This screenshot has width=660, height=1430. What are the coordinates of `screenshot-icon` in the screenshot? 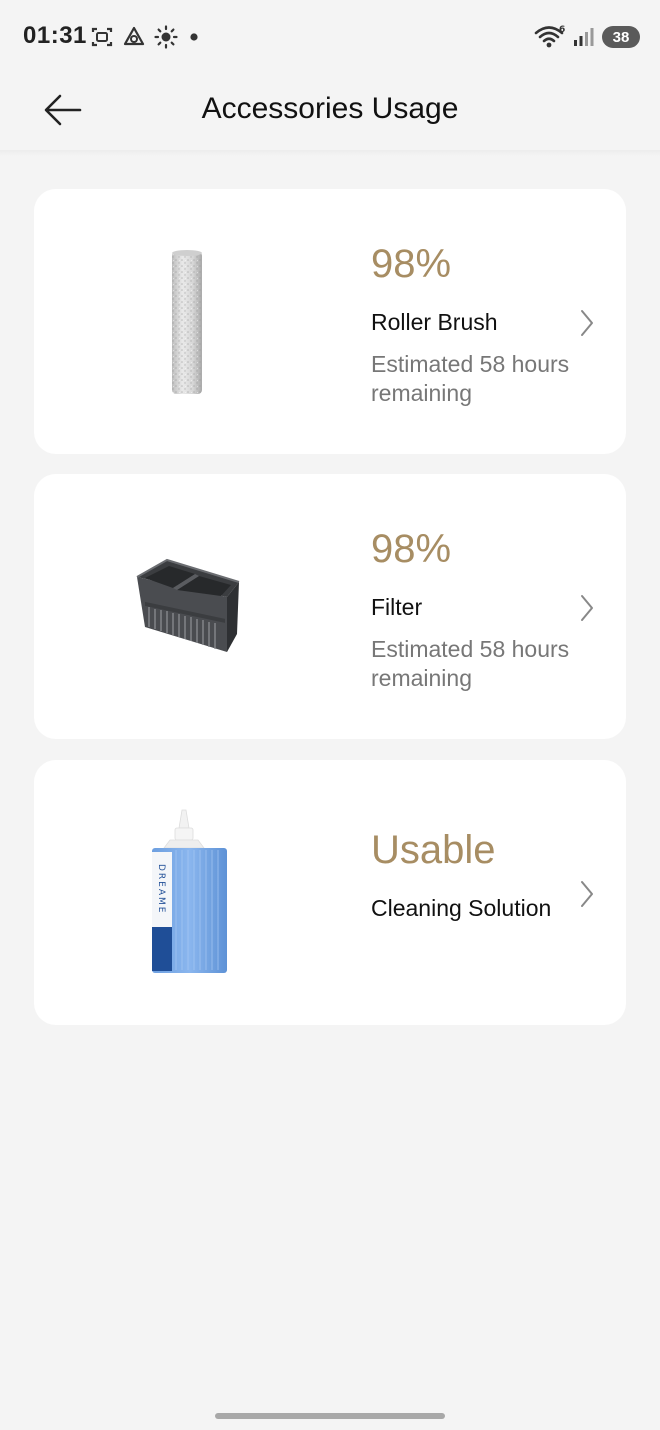 It's located at (102, 37).